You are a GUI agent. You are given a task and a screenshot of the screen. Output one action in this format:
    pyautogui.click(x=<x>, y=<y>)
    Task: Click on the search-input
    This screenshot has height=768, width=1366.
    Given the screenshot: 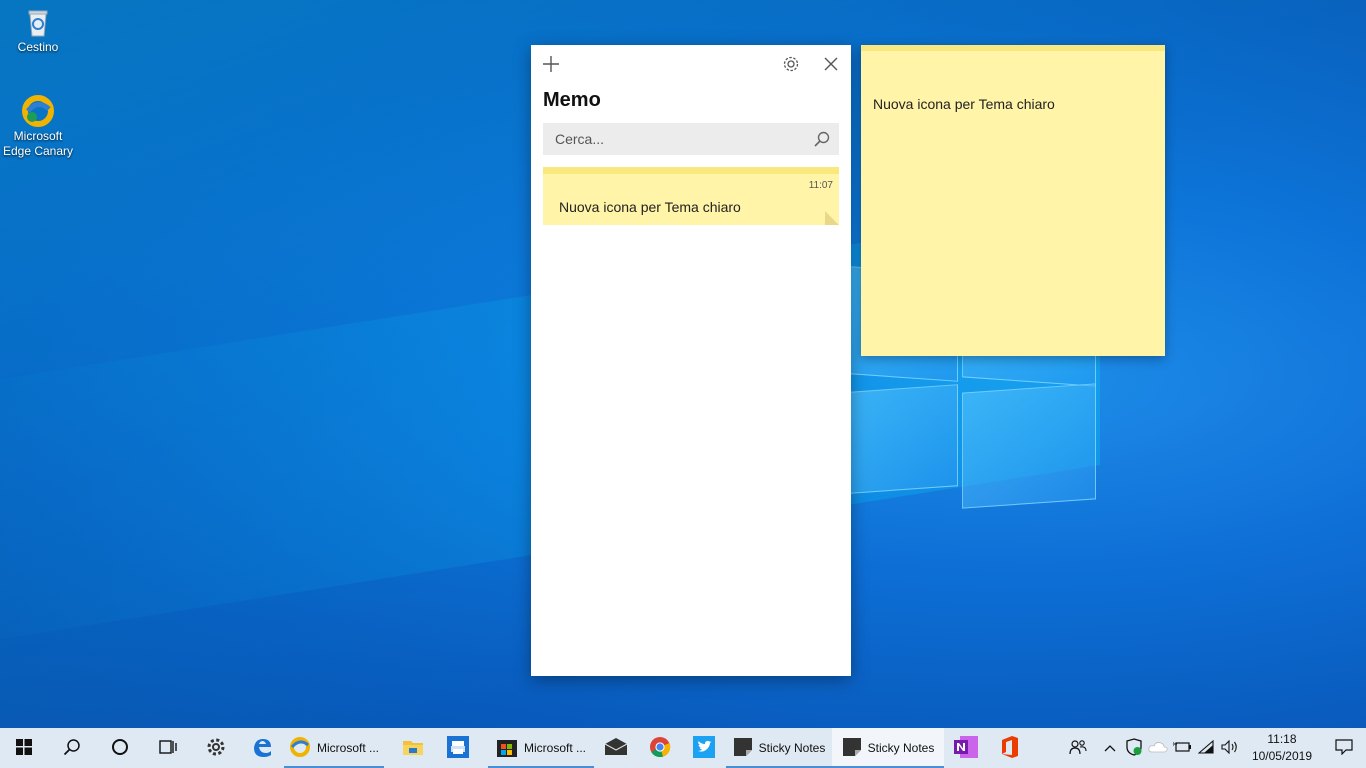 What is the action you would take?
    pyautogui.click(x=673, y=139)
    